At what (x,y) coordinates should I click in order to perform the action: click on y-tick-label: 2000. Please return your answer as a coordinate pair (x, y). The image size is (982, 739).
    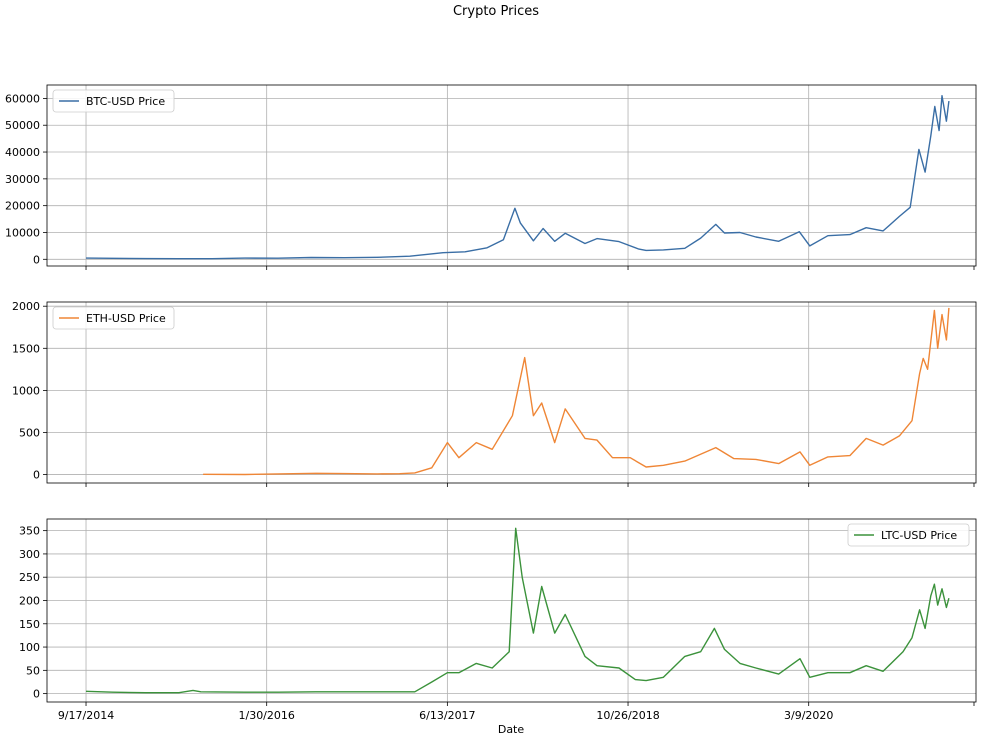
    Looking at the image, I should click on (26, 306).